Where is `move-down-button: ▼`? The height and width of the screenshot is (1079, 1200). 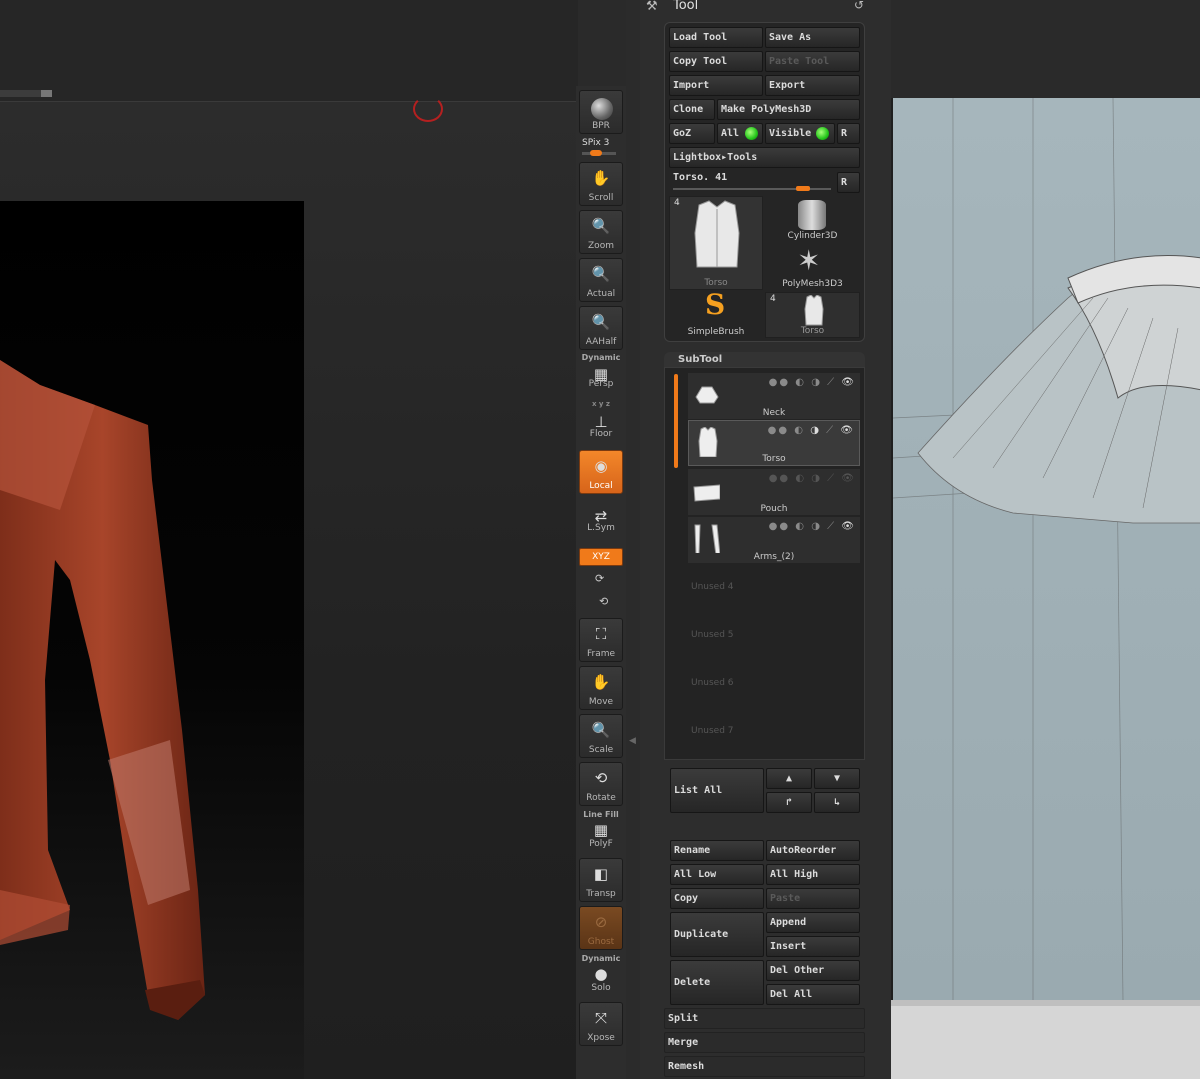
move-down-button: ▼ is located at coordinates (837, 778).